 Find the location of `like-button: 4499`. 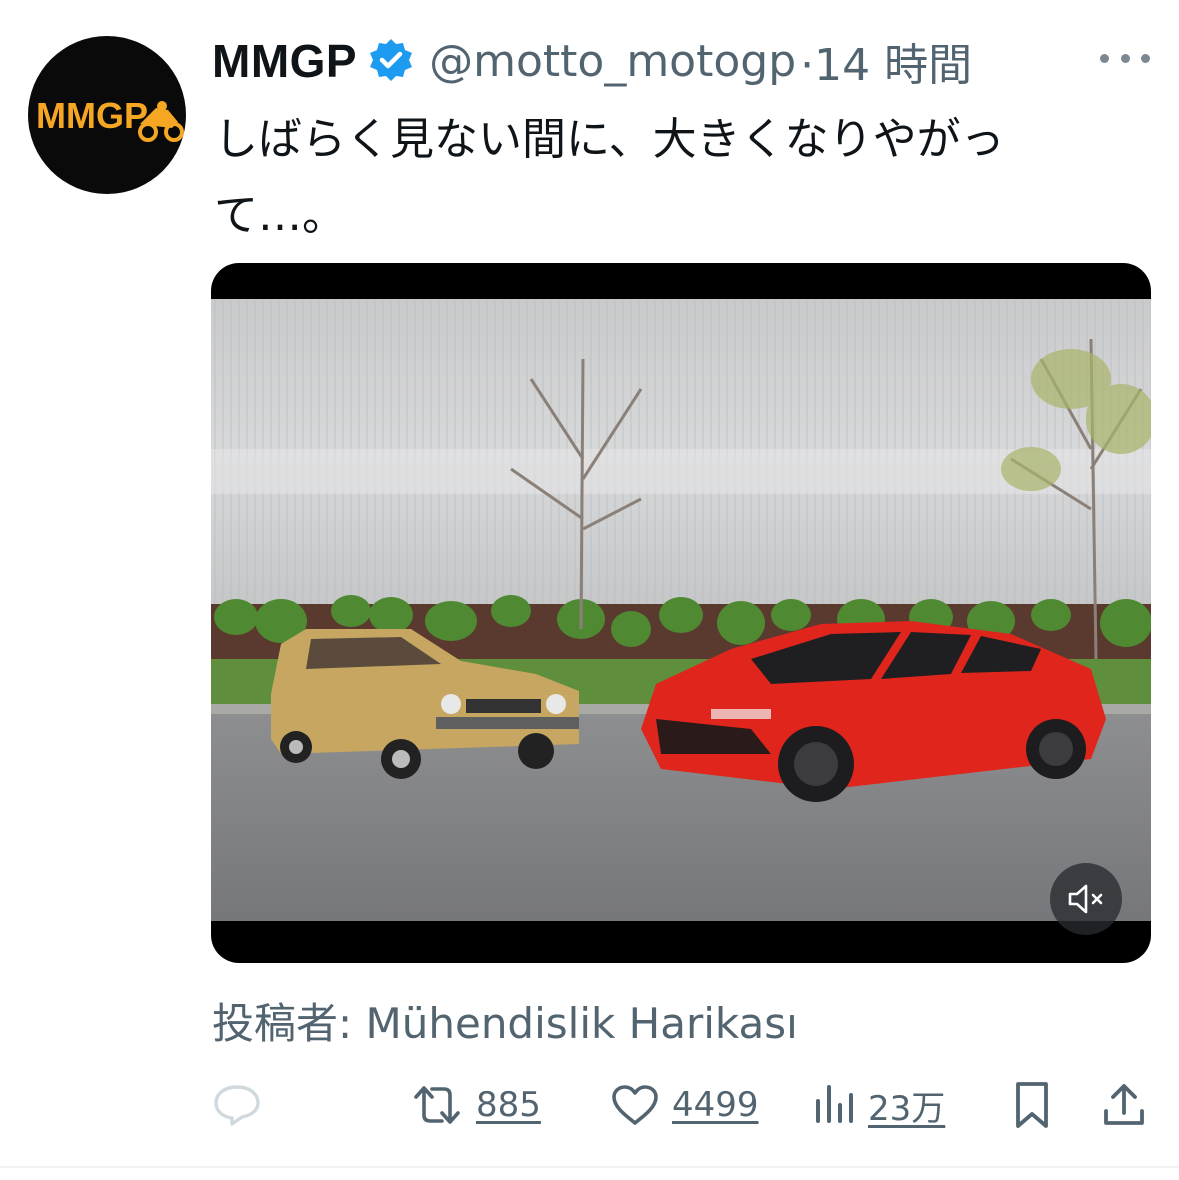

like-button: 4499 is located at coordinates (684, 1105).